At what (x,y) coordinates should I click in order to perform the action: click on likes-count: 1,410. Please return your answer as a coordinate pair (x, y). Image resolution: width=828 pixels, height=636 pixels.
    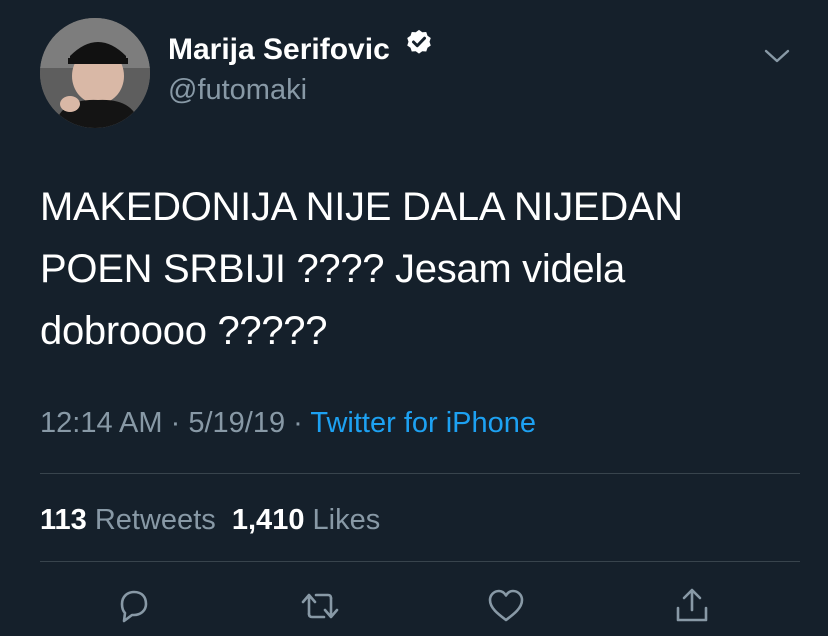
    Looking at the image, I should click on (268, 520).